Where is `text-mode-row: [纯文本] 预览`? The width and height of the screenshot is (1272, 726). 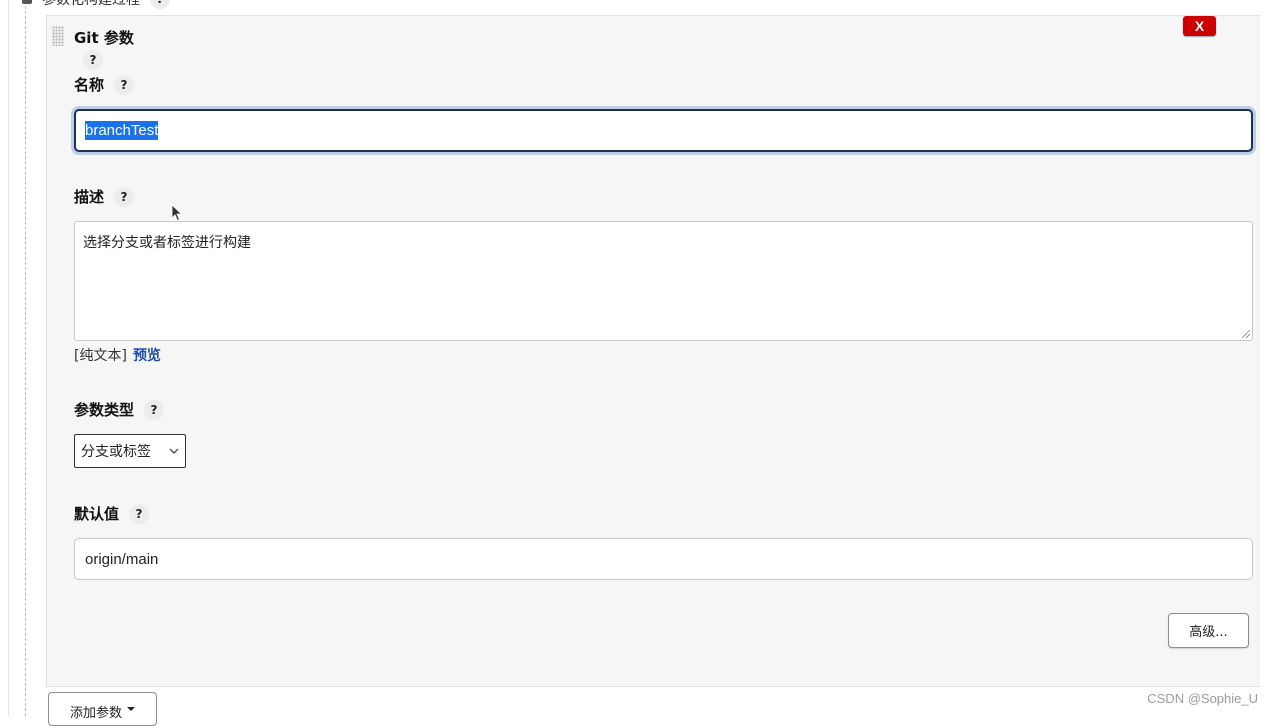 text-mode-row: [纯文本] 预览 is located at coordinates (117, 355).